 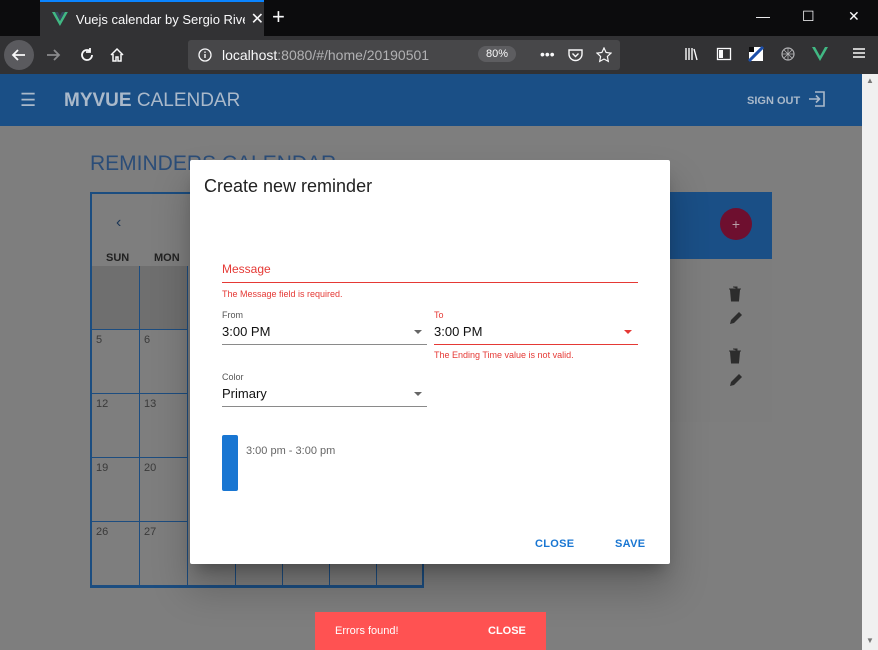 I want to click on calendar-day: 26, so click(x=116, y=554).